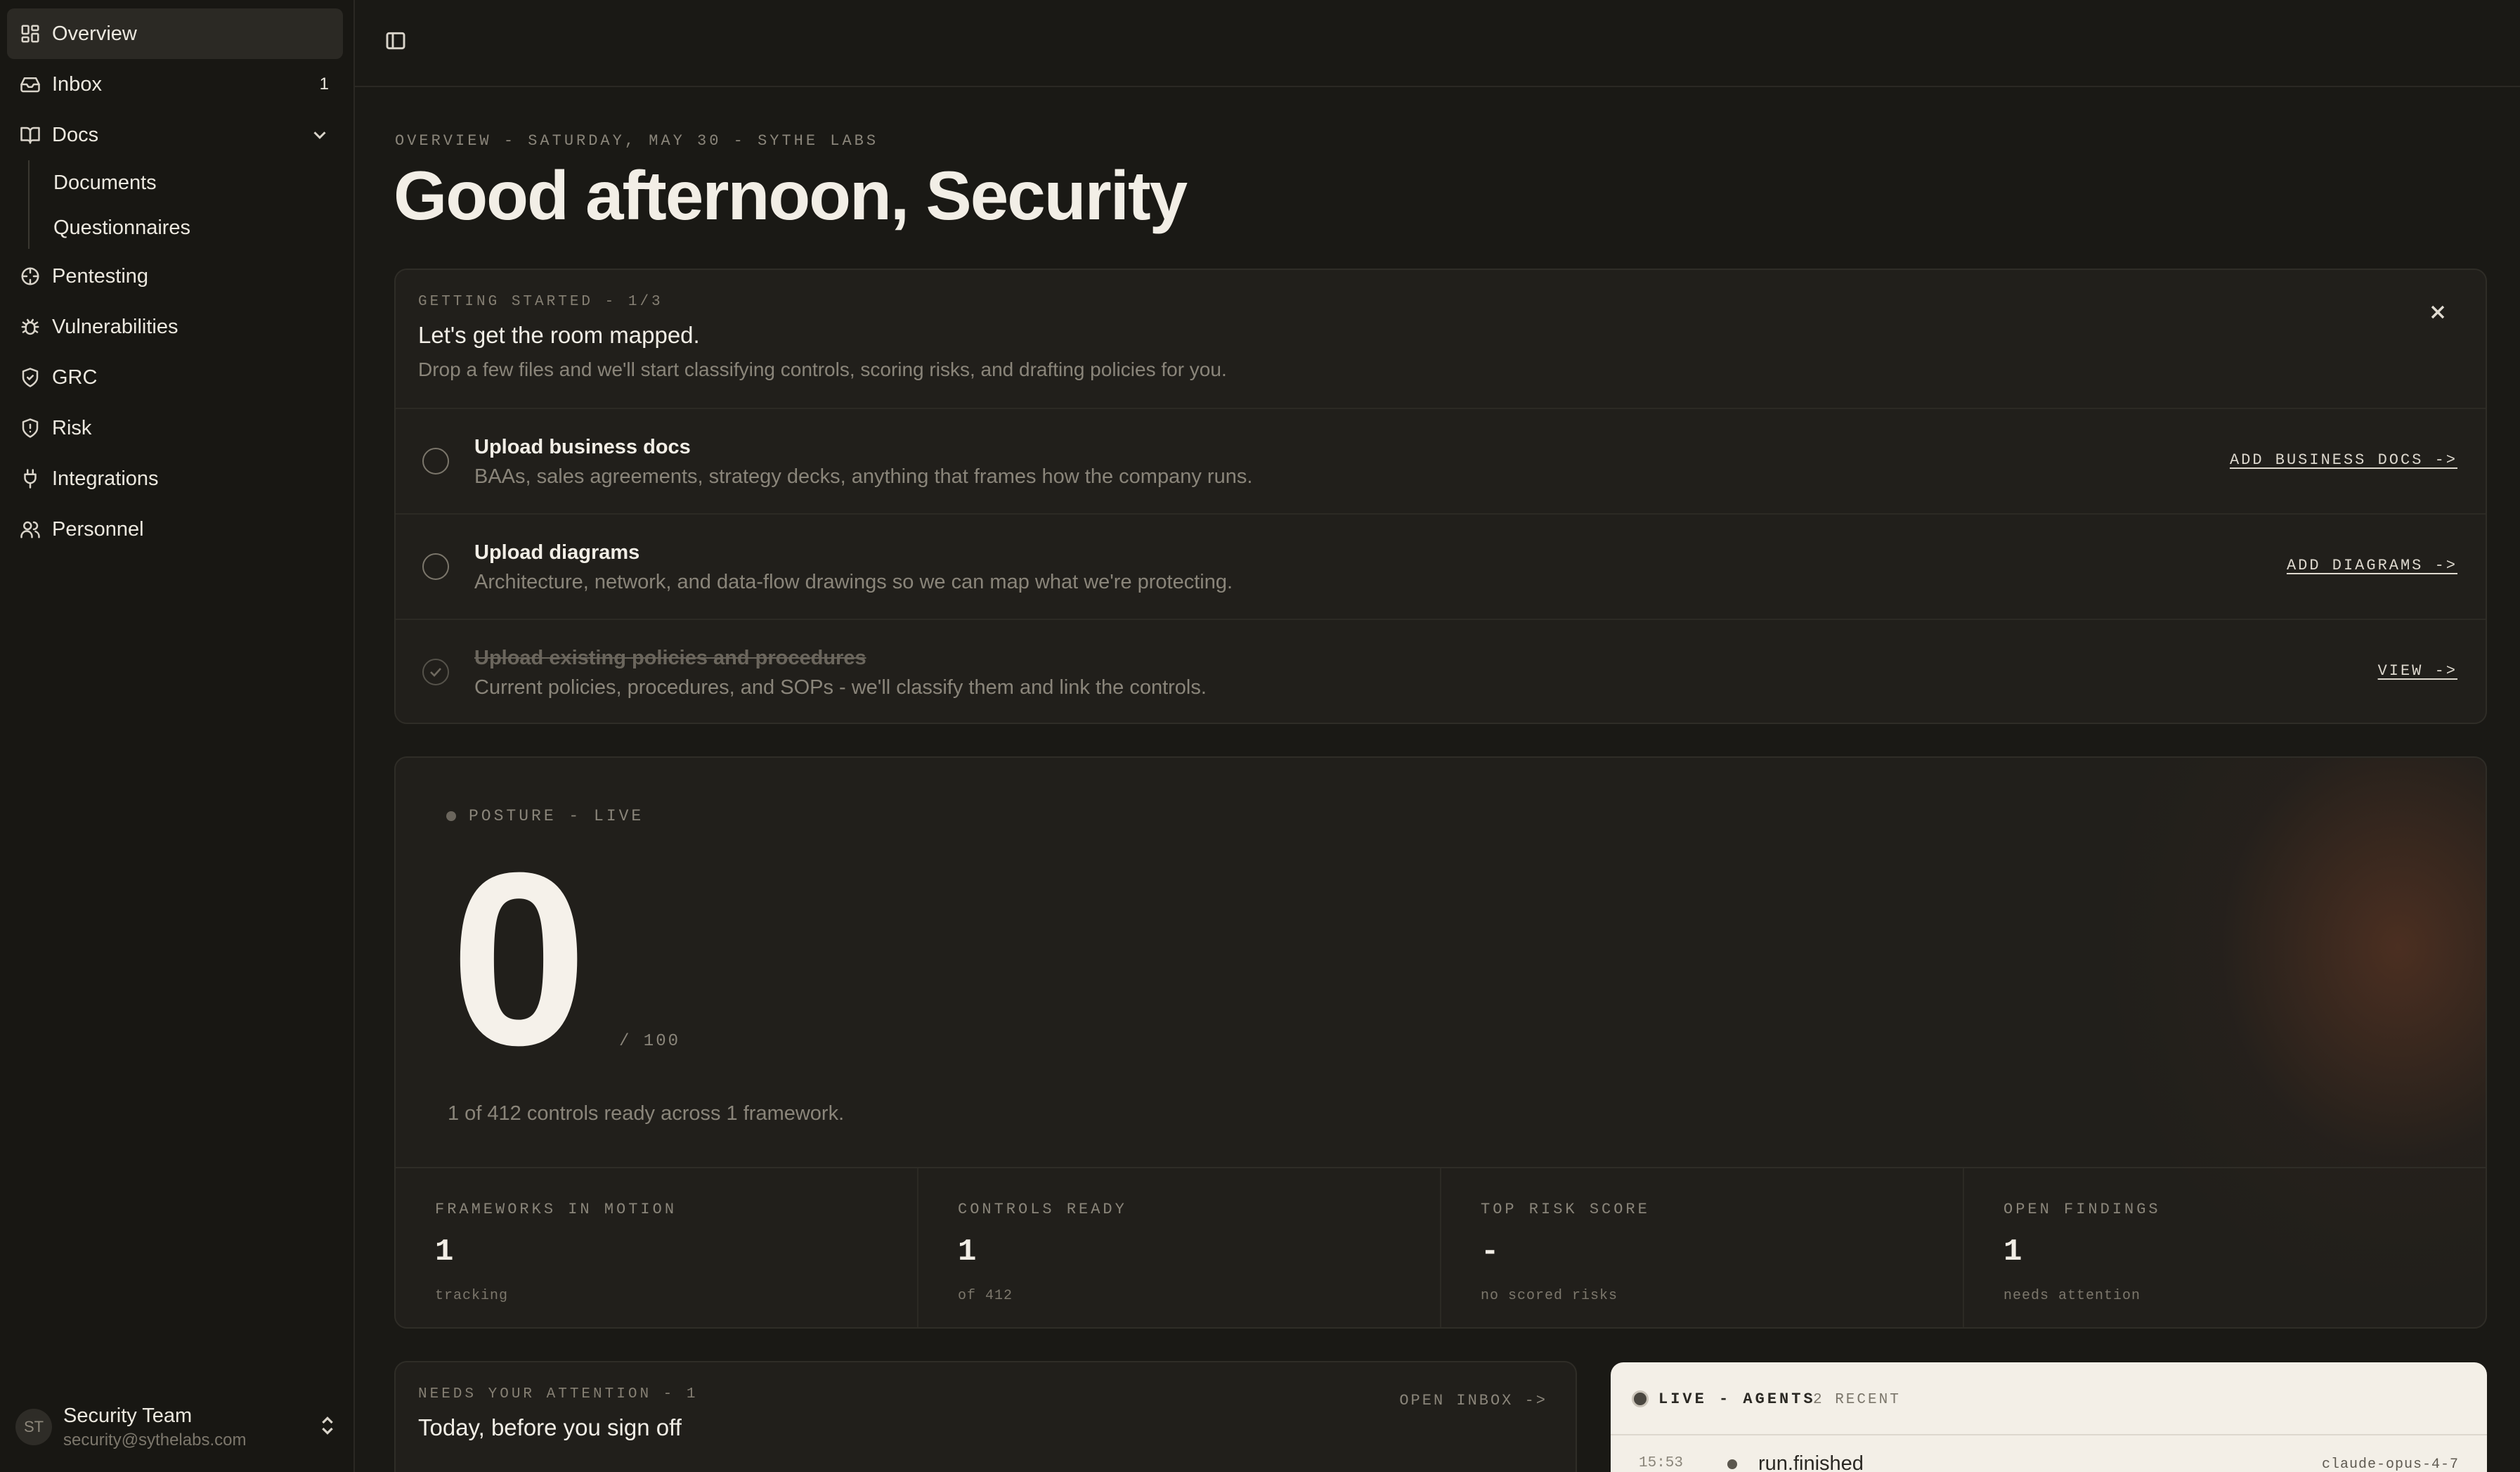  I want to click on getting-started-eyebrow: GETTING STARTED - 1/3, so click(540, 302).